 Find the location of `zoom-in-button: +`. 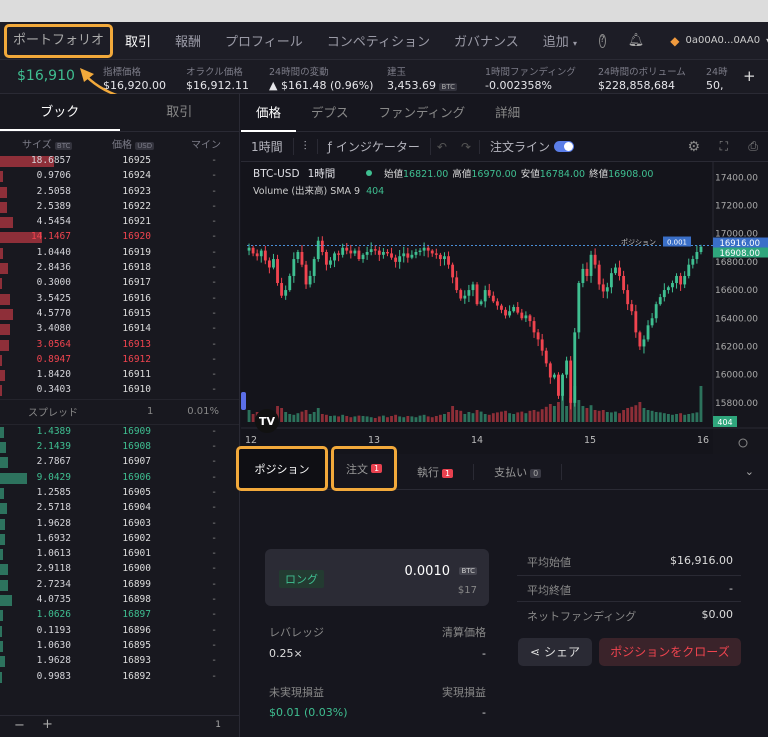

zoom-in-button: + is located at coordinates (47, 724).